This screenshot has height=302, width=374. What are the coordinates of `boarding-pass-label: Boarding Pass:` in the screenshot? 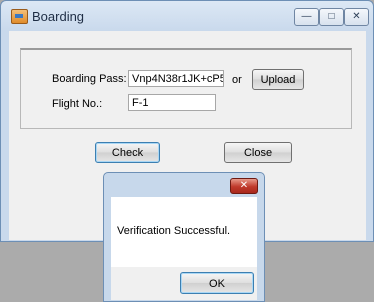 It's located at (89, 79).